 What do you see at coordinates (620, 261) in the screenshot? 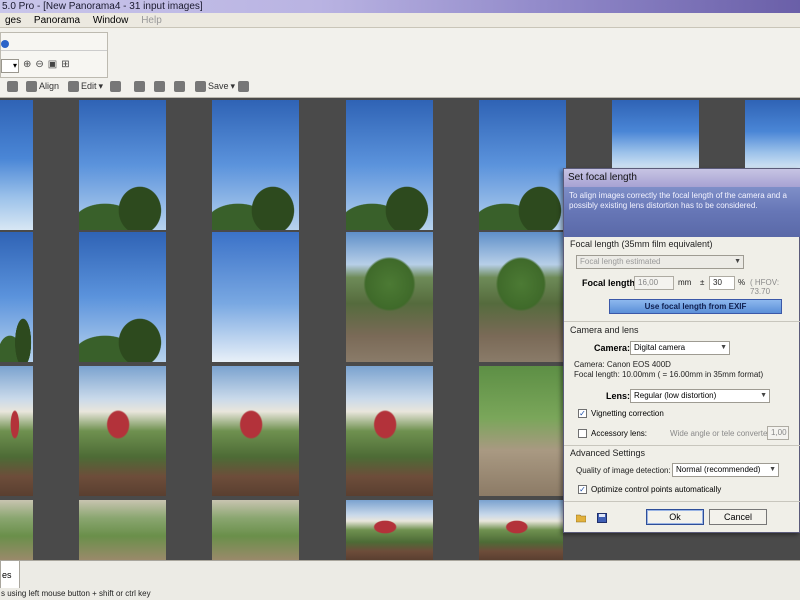
I see `focal-mode-value: Focal length estimated` at bounding box center [620, 261].